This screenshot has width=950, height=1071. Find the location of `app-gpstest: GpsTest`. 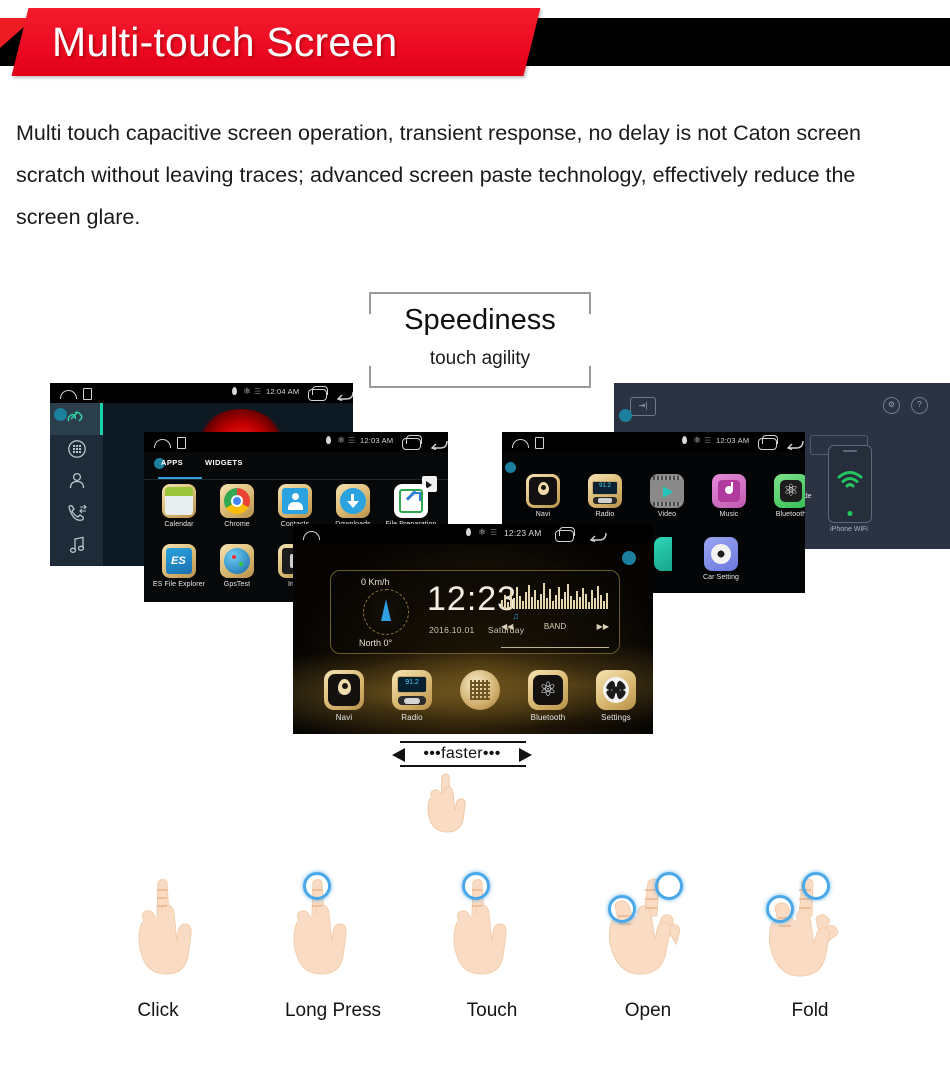

app-gpstest: GpsTest is located at coordinates (237, 566).